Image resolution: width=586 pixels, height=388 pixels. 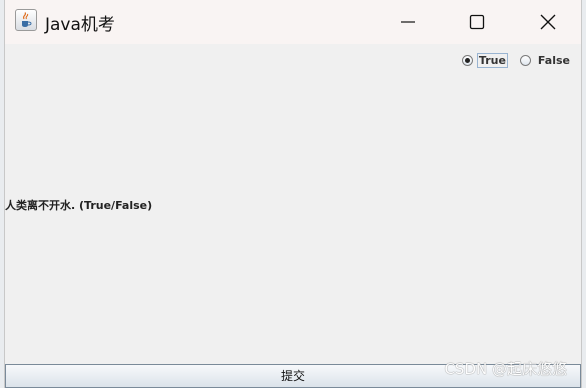 What do you see at coordinates (79, 205) in the screenshot?
I see `question-label: 人类离不开水. (True/False)` at bounding box center [79, 205].